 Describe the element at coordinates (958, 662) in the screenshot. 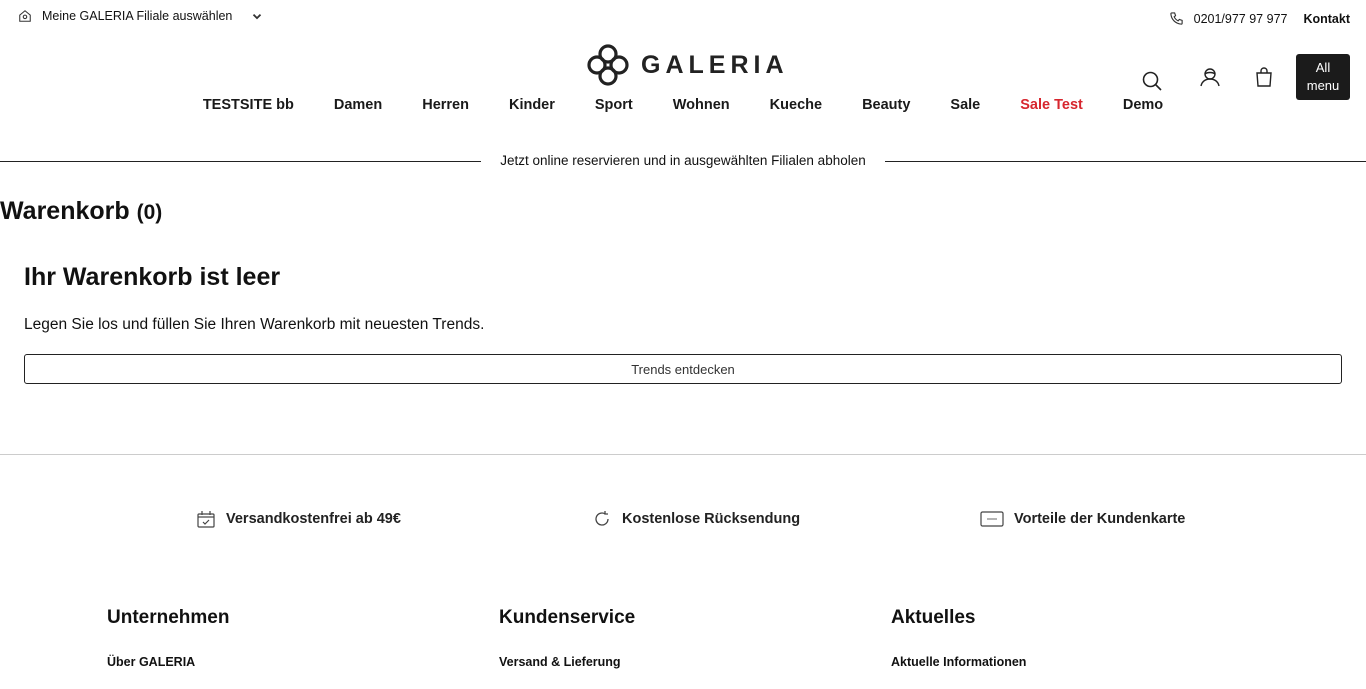

I see `footer-link: Aktuelle Informationen` at that location.